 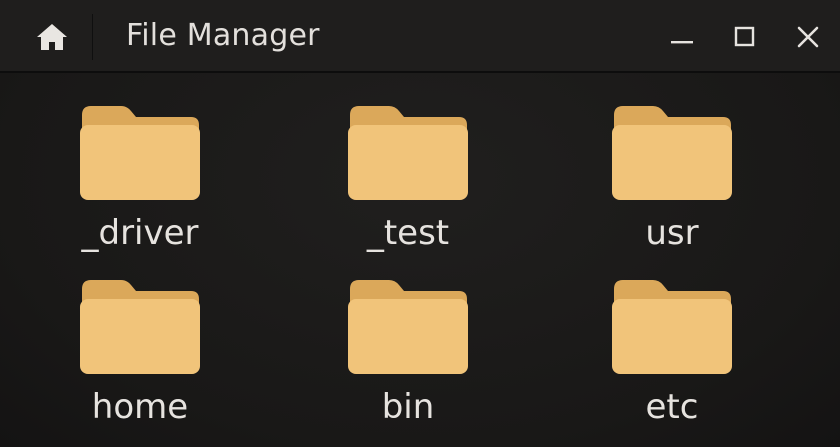 I want to click on folder-item-driver: _driver, so click(x=140, y=178).